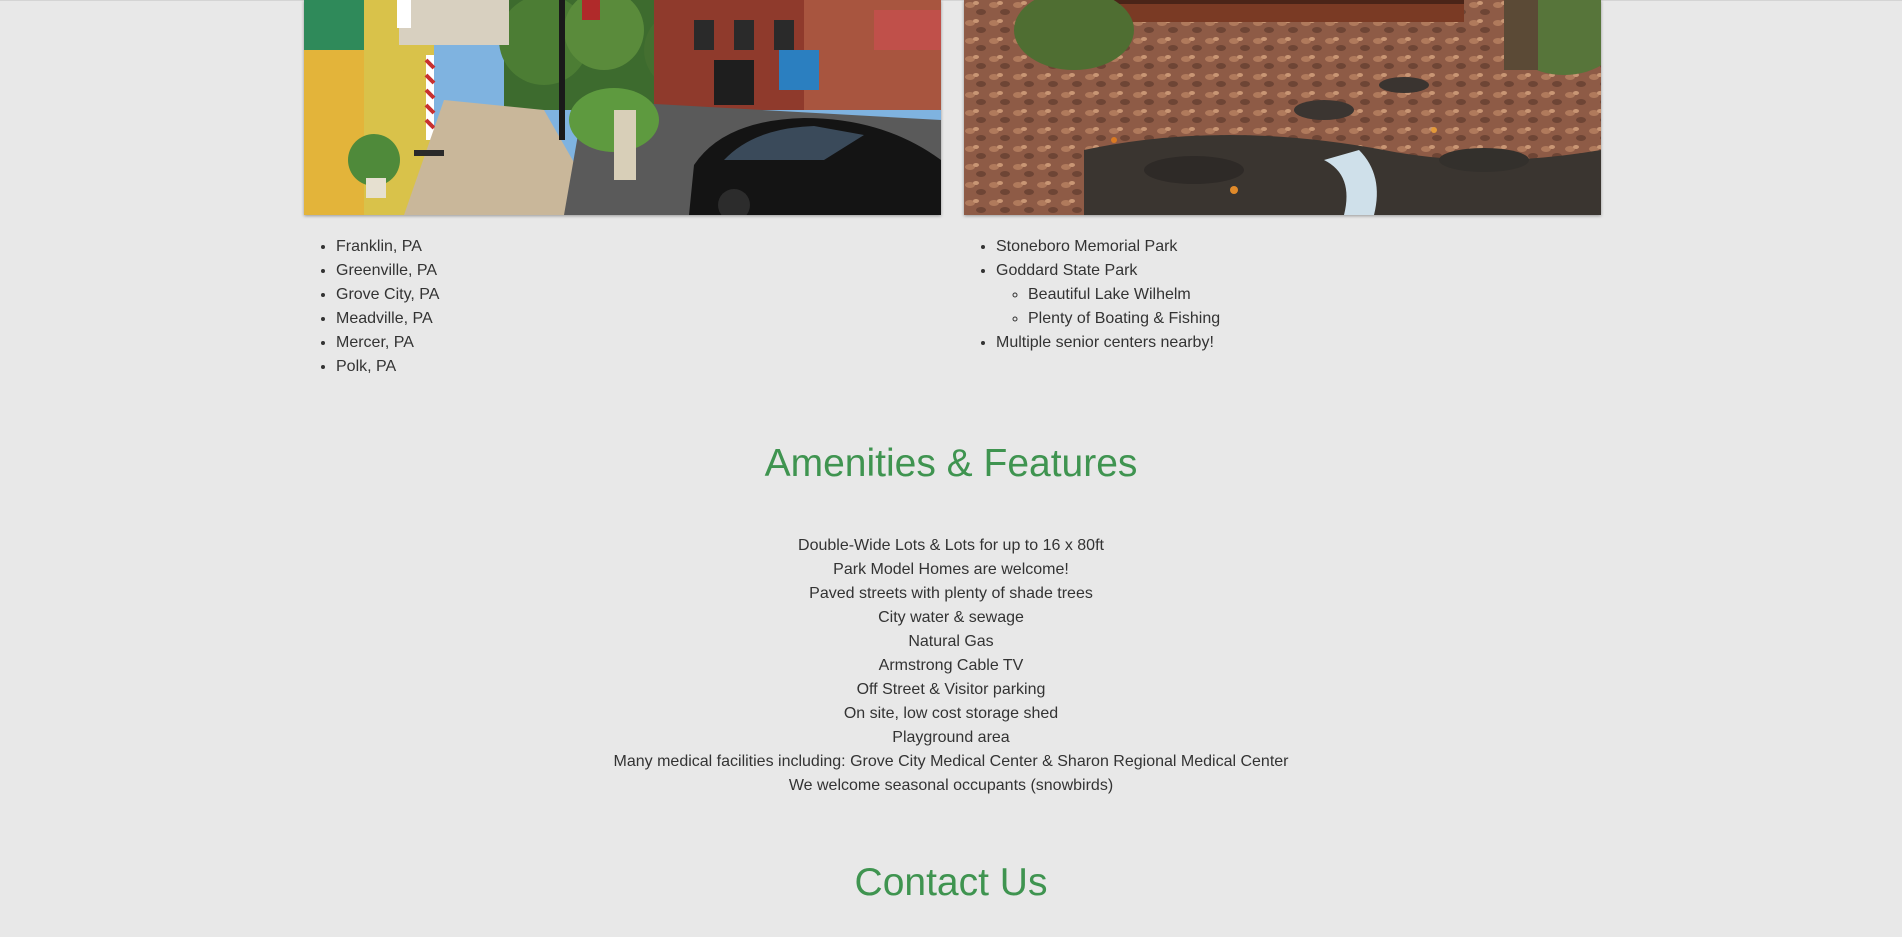  Describe the element at coordinates (951, 463) in the screenshot. I see `amenities-heading: Amenities & Features` at that location.